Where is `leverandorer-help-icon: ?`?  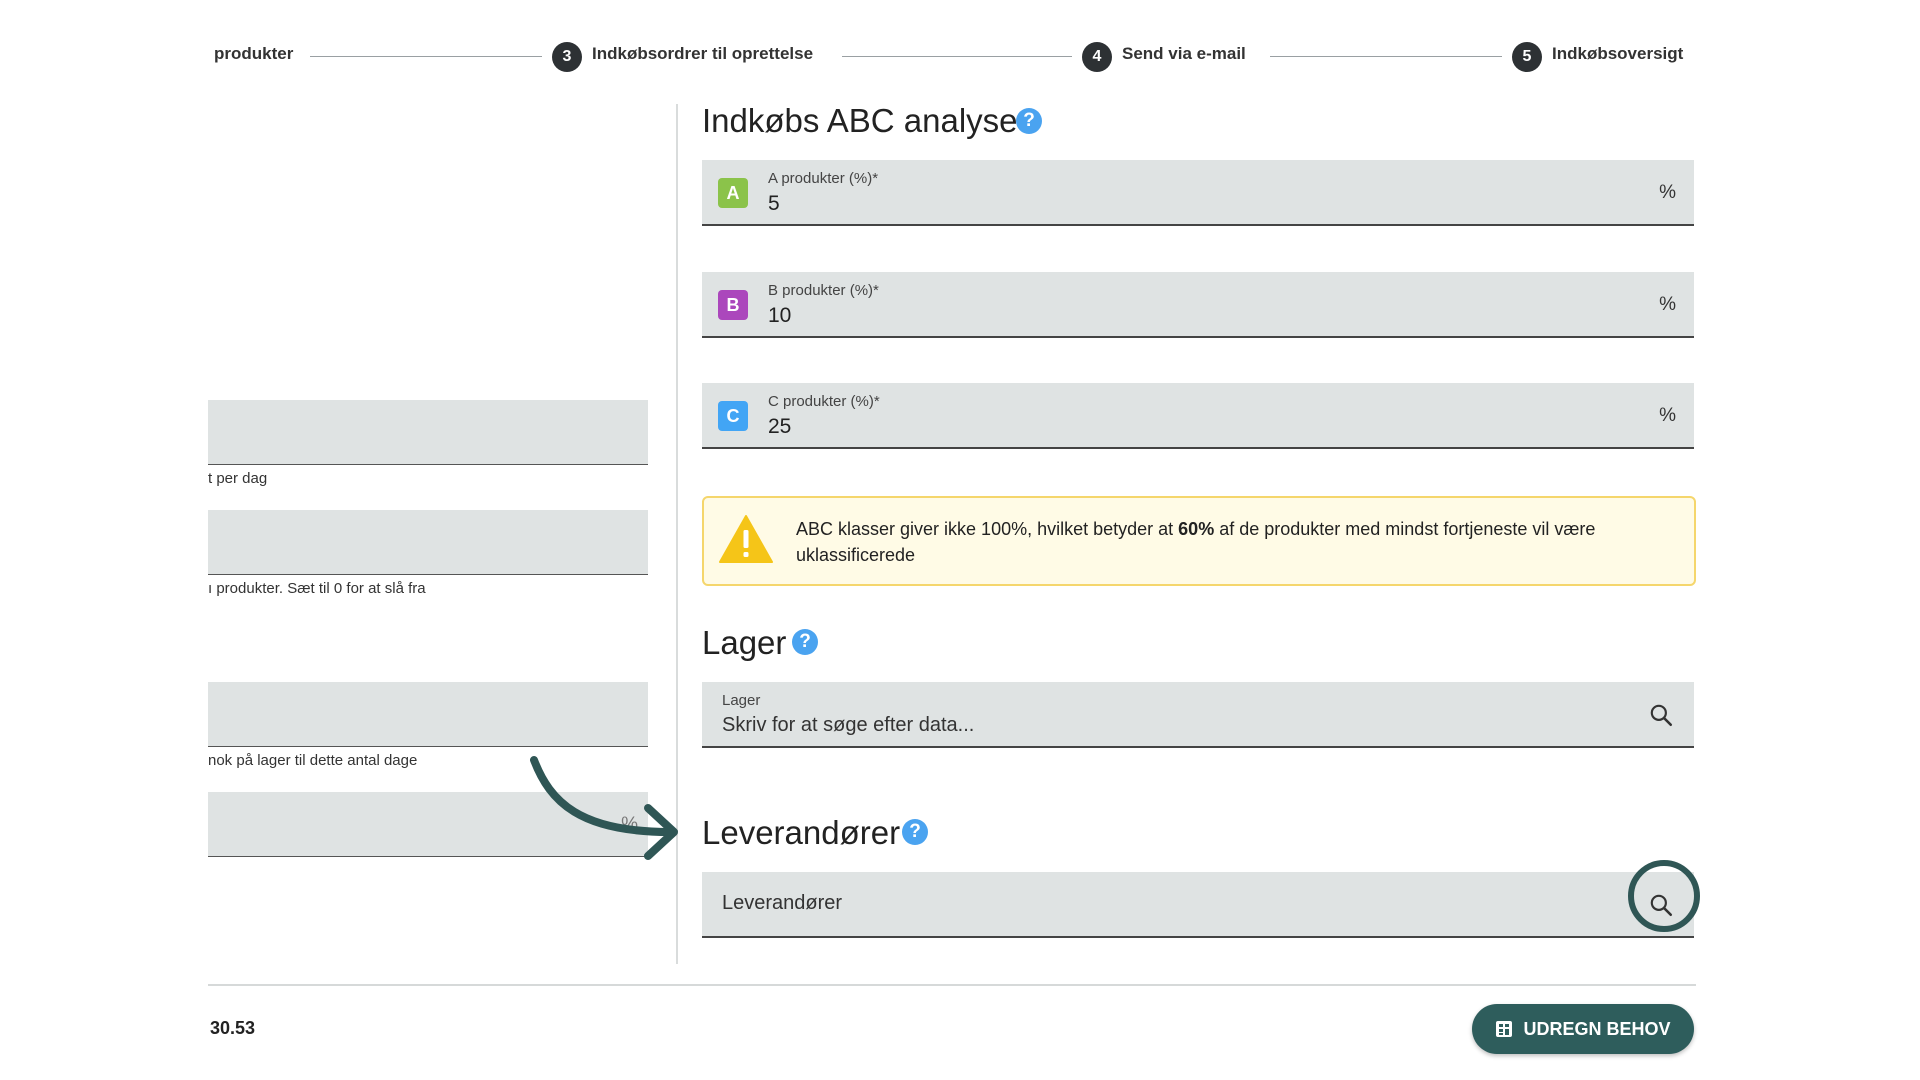 leverandorer-help-icon: ? is located at coordinates (915, 832).